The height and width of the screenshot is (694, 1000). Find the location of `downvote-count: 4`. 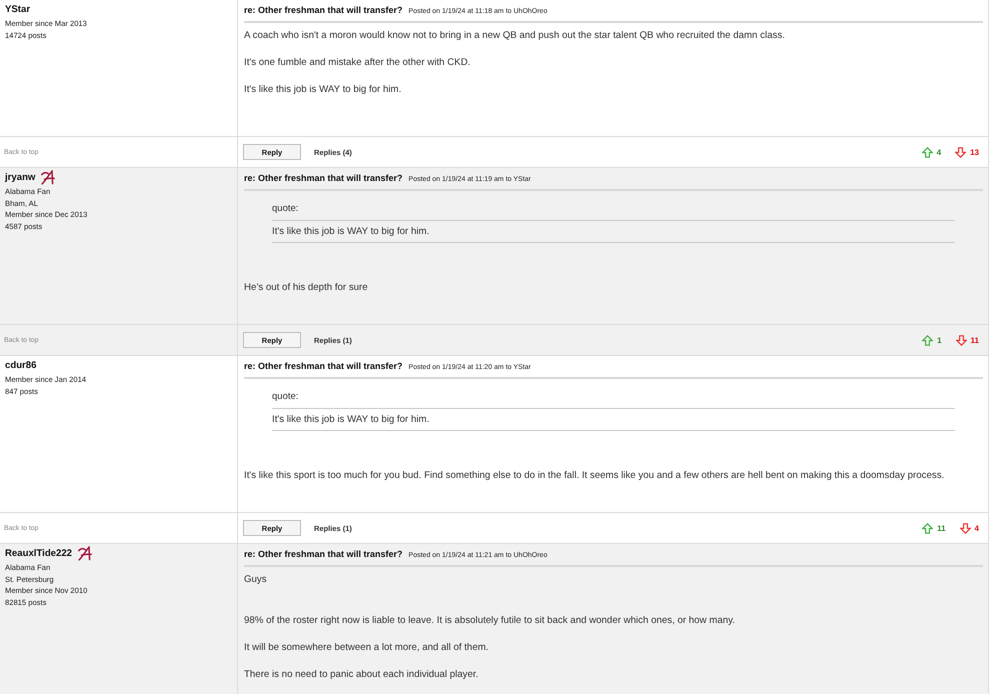

downvote-count: 4 is located at coordinates (976, 528).